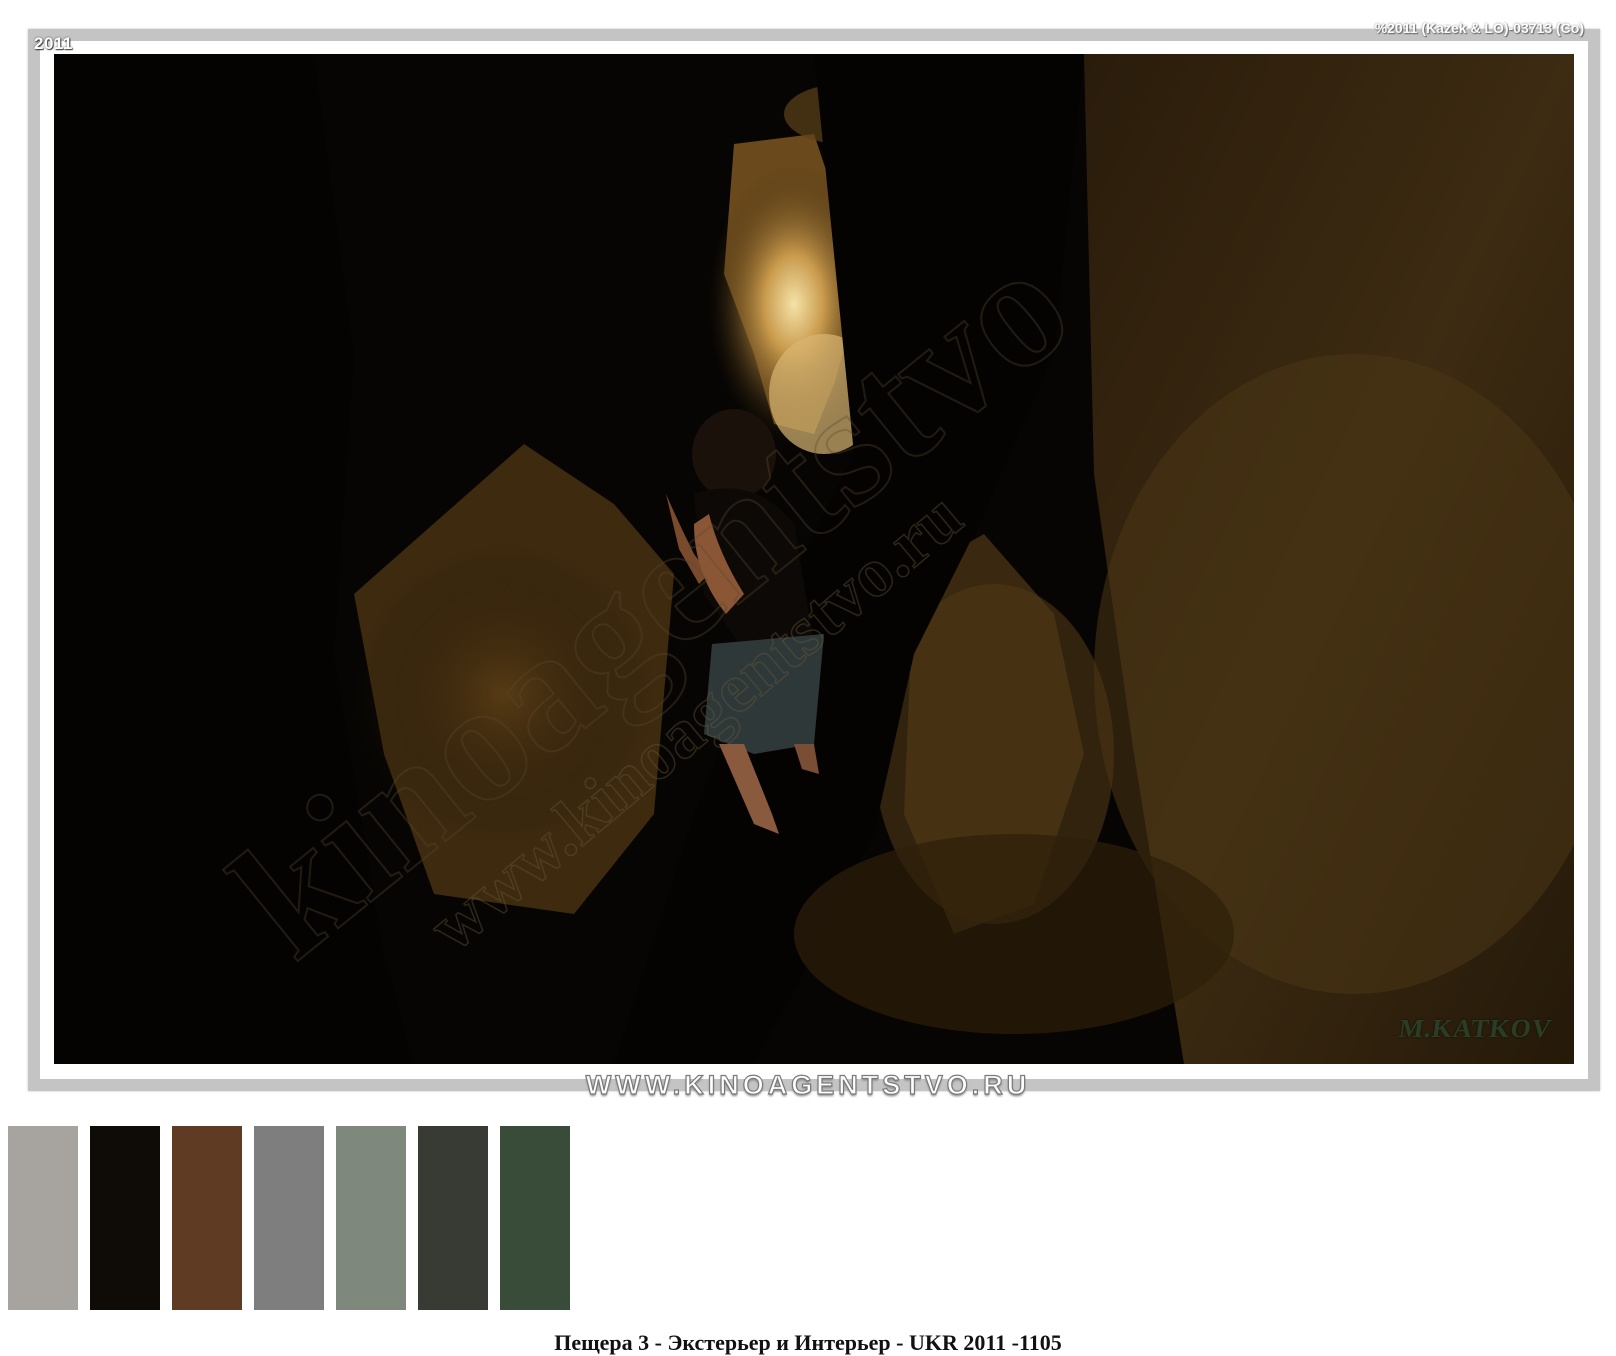 The image size is (1616, 1356). I want to click on year-tag: 2011, so click(53, 43).